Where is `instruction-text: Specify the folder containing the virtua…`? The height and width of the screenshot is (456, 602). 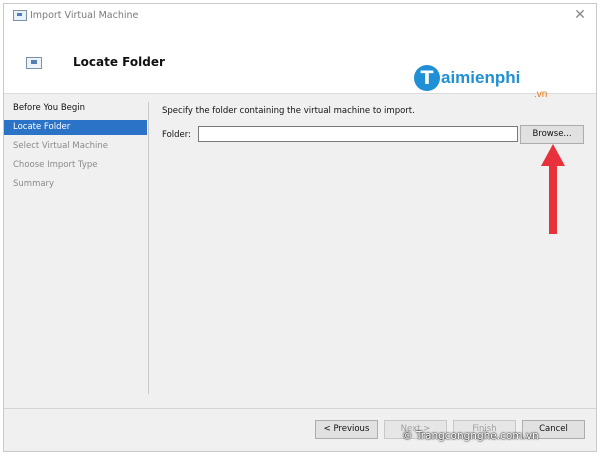 instruction-text: Specify the folder containing the virtua… is located at coordinates (288, 111).